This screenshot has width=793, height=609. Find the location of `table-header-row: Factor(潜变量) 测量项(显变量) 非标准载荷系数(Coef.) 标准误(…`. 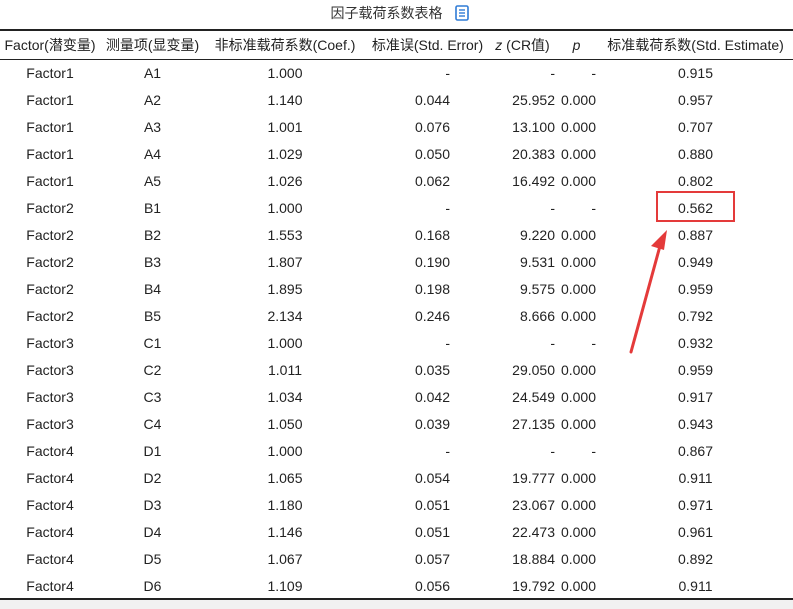

table-header-row: Factor(潜变量) 测量项(显变量) 非标准载荷系数(Coef.) 标准误(… is located at coordinates (396, 45).